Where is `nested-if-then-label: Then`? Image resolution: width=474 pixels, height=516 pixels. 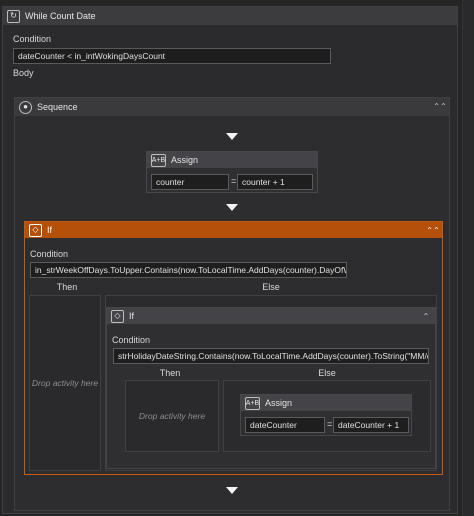
nested-if-then-label: Then is located at coordinates (170, 373).